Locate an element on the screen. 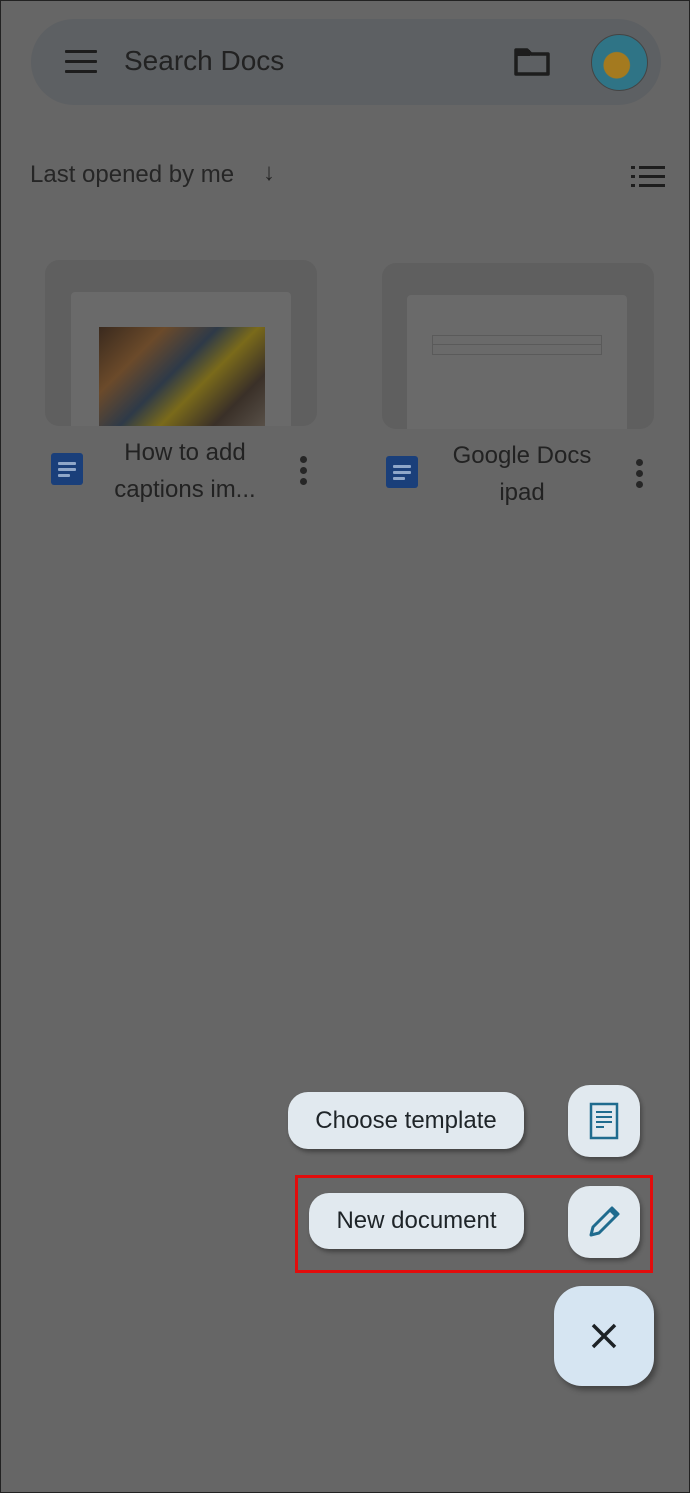 This screenshot has height=1493, width=690. arrow-down-icon: ↓ is located at coordinates (269, 173).